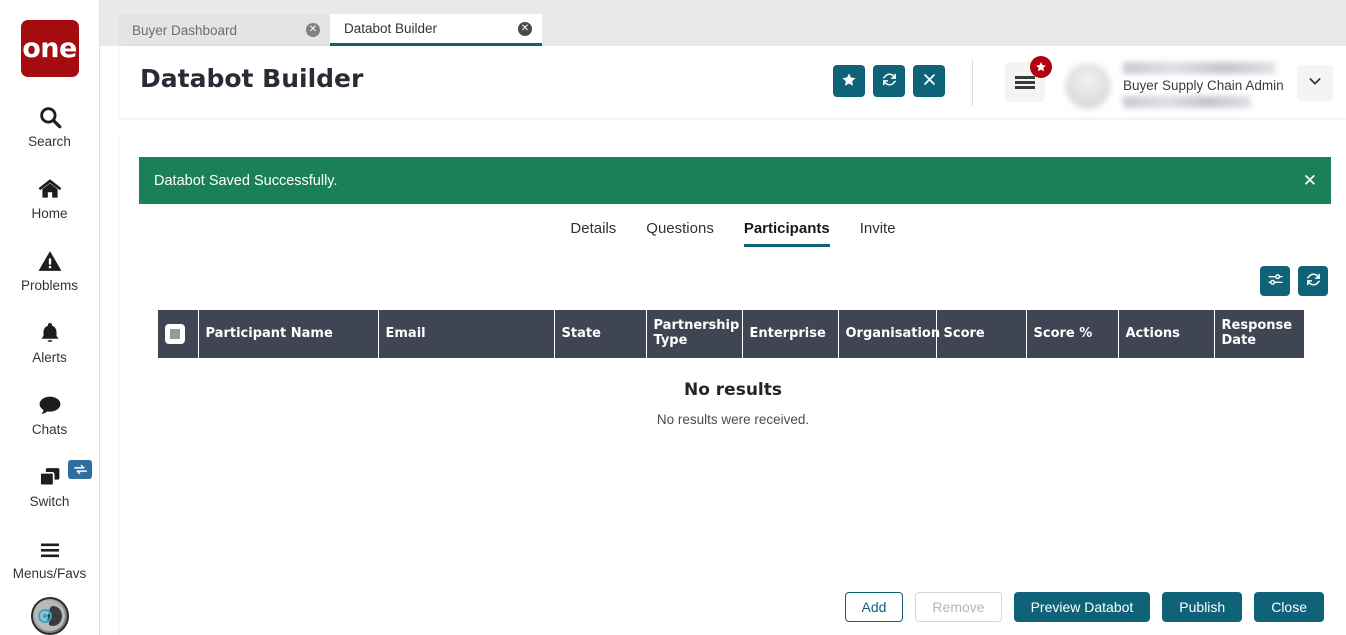 This screenshot has width=1346, height=635. Describe the element at coordinates (49, 574) in the screenshot. I see `sidebar-label-menus-favs: Menus/Favs` at that location.